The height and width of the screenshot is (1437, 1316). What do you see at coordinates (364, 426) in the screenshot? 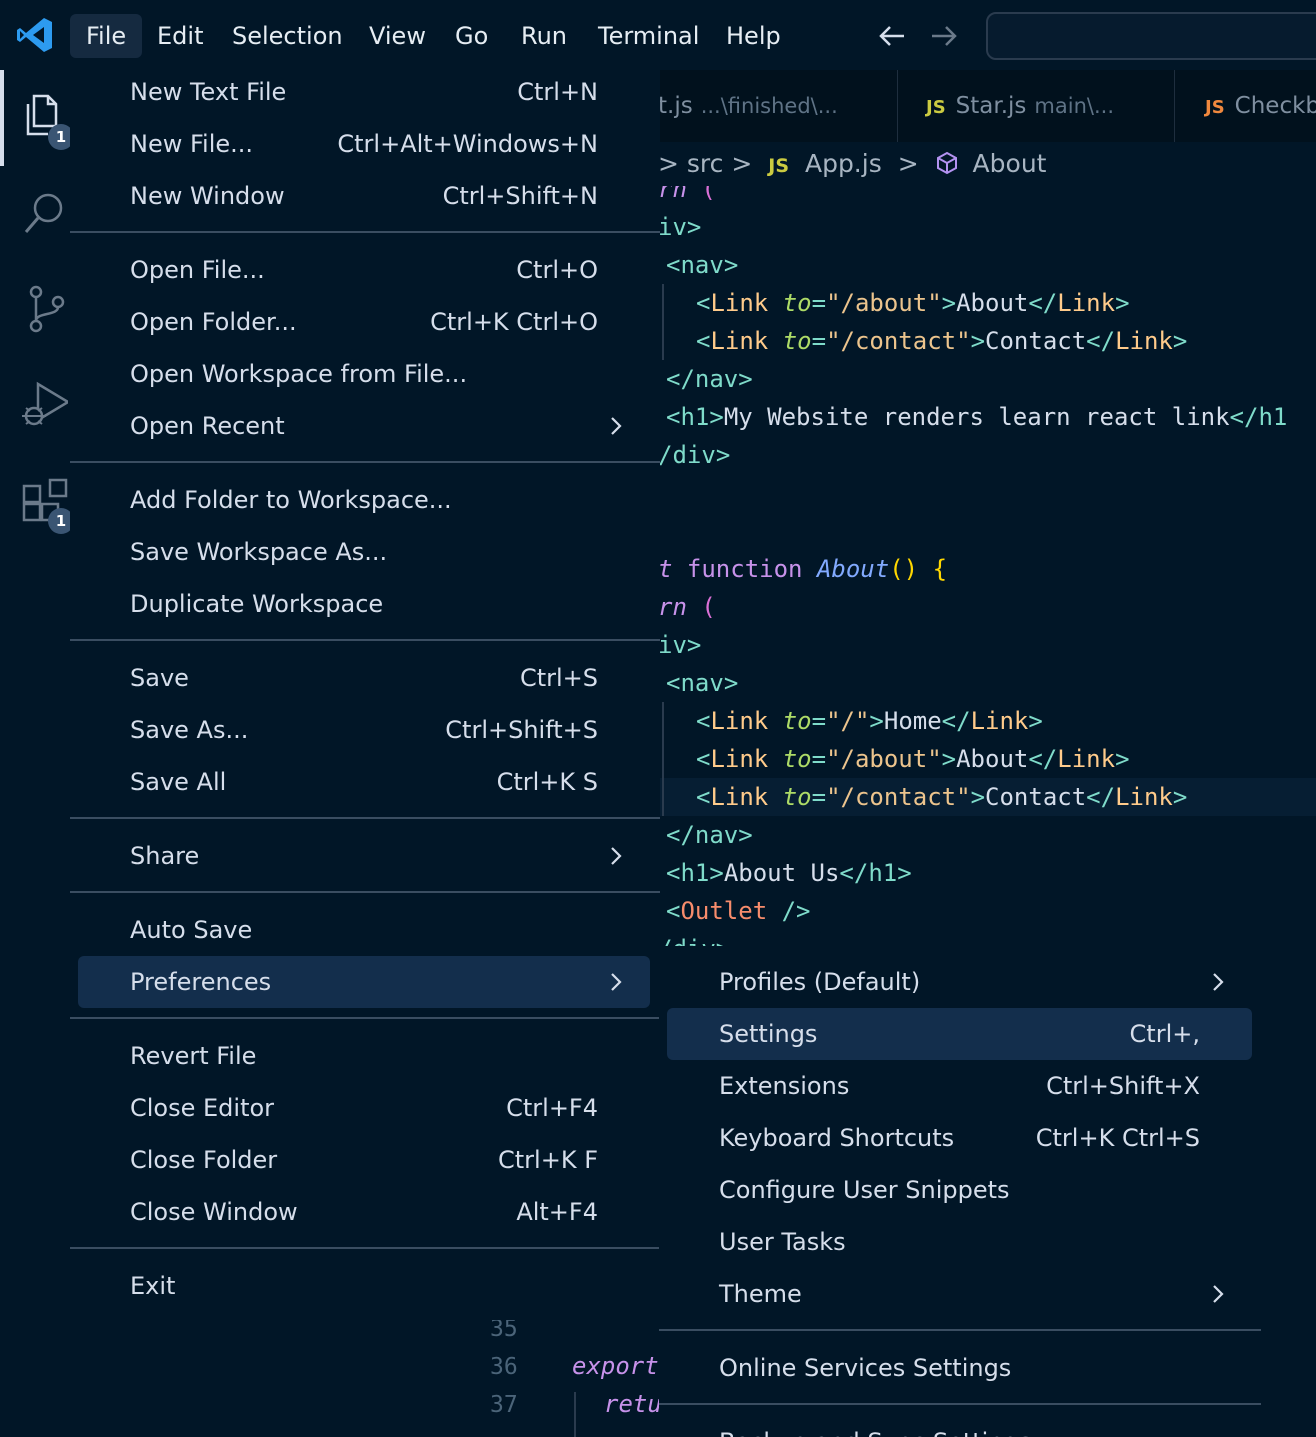
I see `menu-open-recent: Open Recent` at bounding box center [364, 426].